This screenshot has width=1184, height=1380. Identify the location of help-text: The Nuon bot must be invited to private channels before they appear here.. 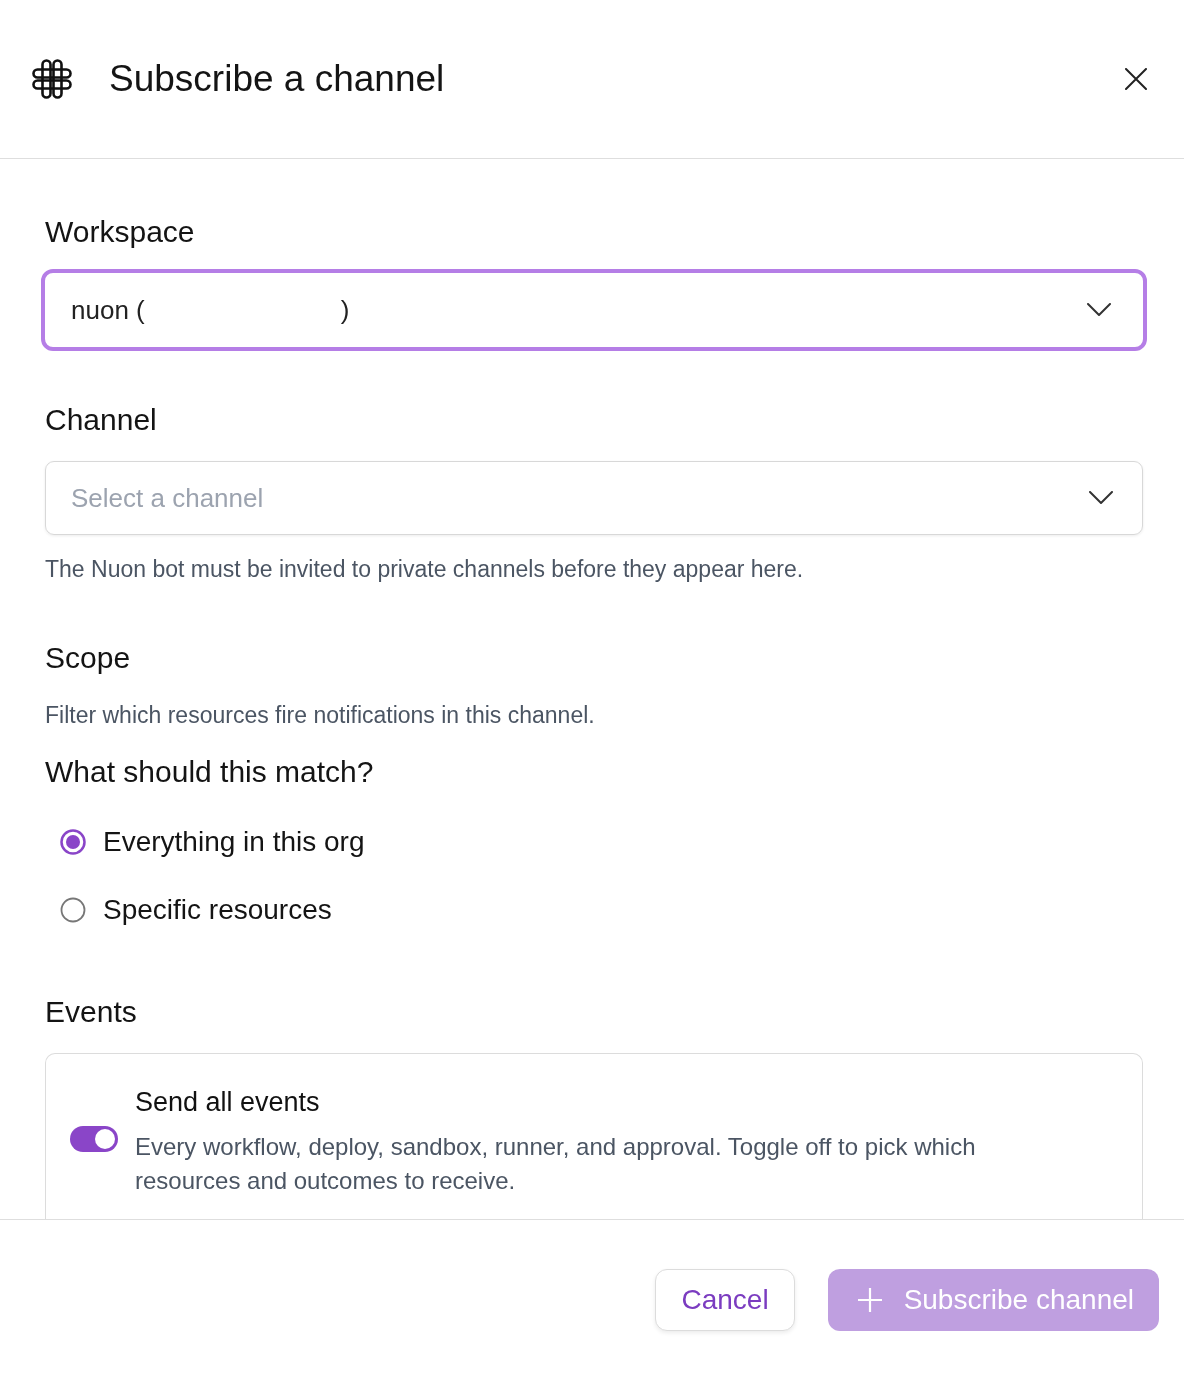
(424, 569).